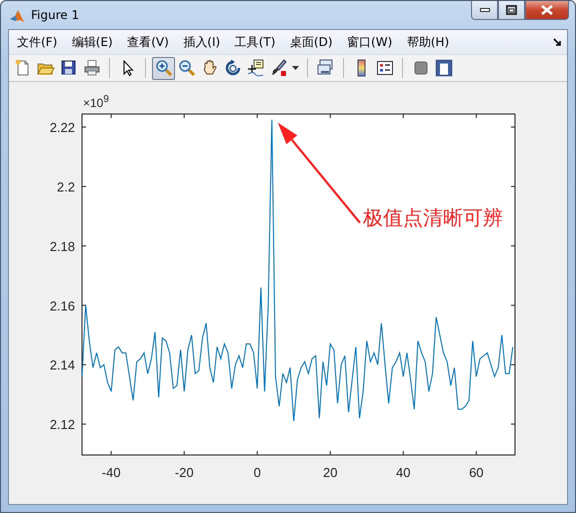  Describe the element at coordinates (202, 42) in the screenshot. I see `menu-item: 插入(I)` at that location.